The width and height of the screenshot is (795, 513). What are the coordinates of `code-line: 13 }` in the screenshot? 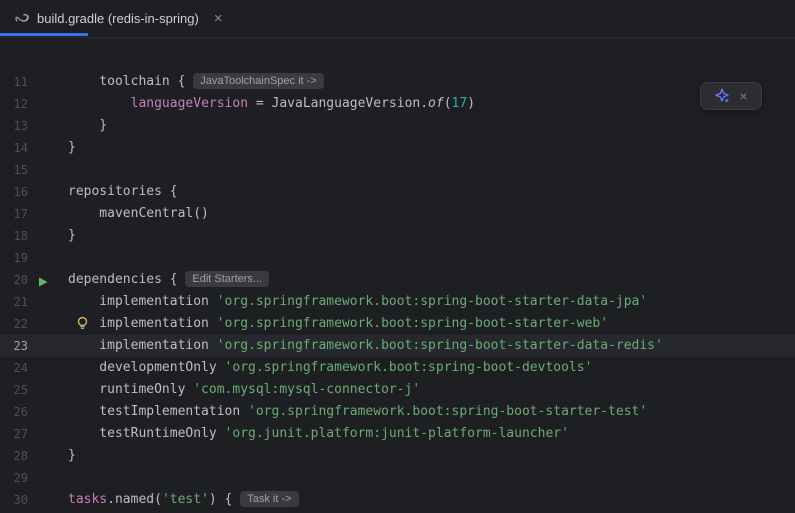 It's located at (397, 126).